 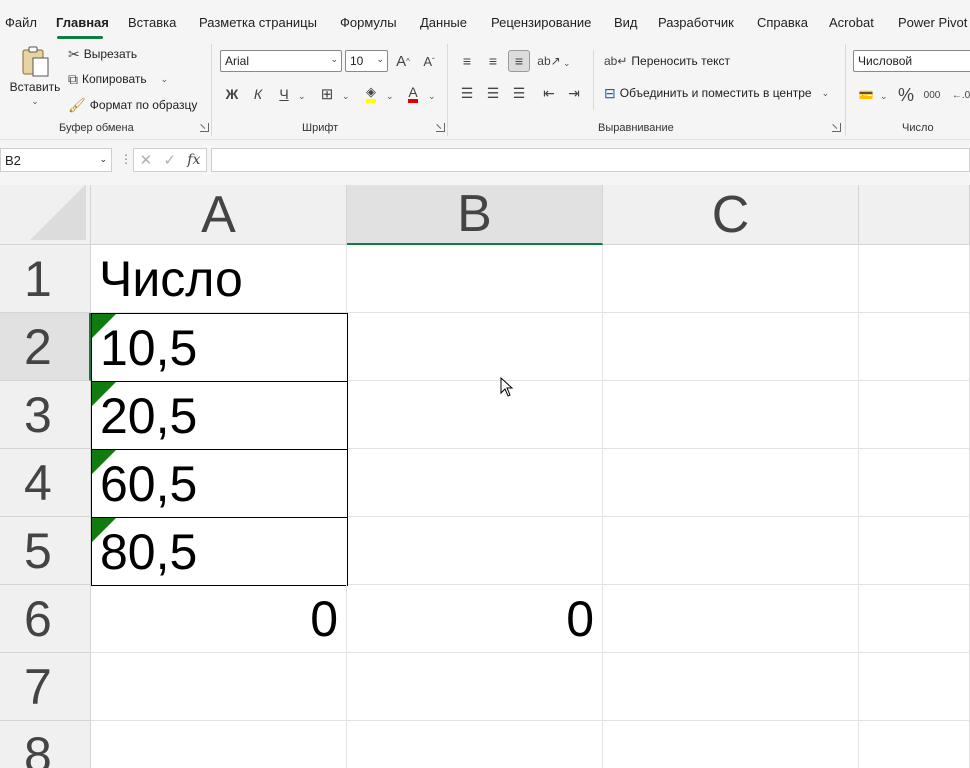 What do you see at coordinates (219, 415) in the screenshot?
I see `cell-a3: 20,5` at bounding box center [219, 415].